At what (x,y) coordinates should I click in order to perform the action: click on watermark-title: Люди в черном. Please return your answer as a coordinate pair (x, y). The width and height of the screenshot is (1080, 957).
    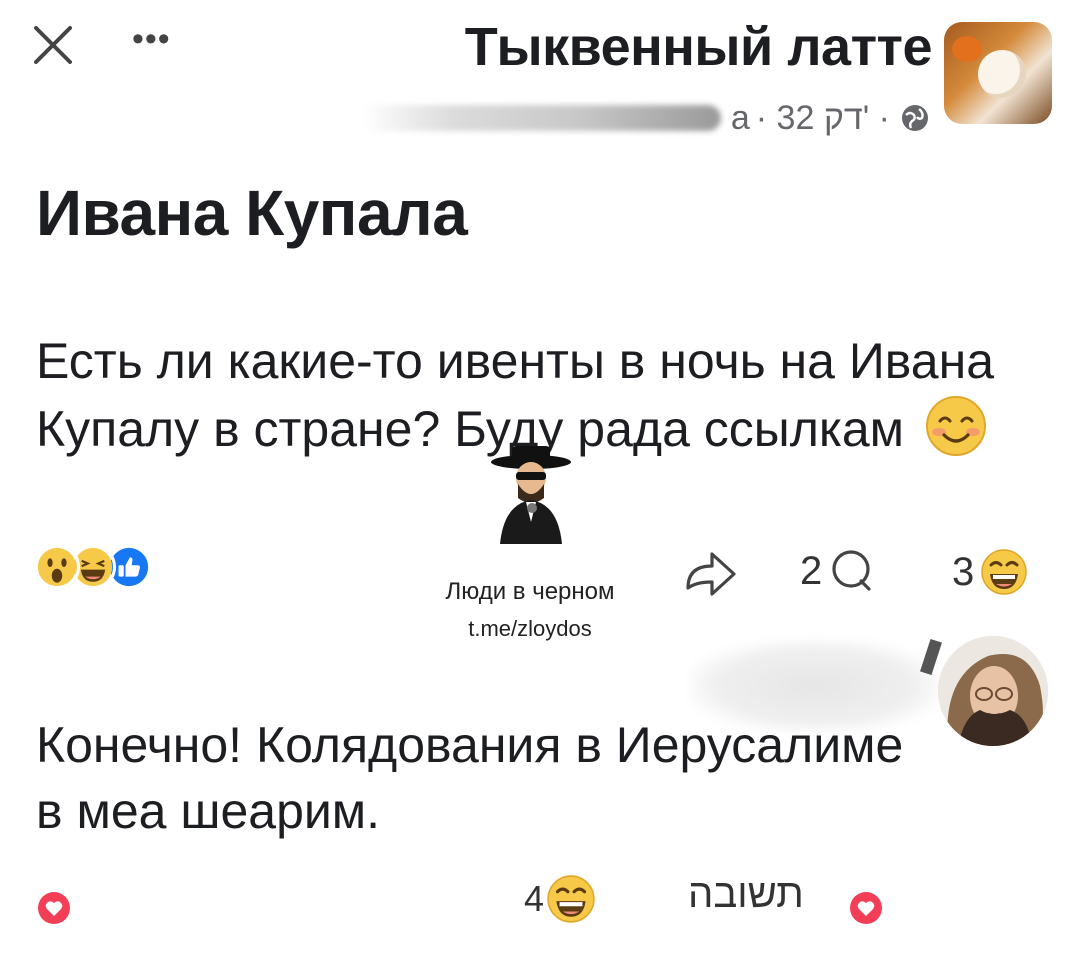
    Looking at the image, I should click on (530, 591).